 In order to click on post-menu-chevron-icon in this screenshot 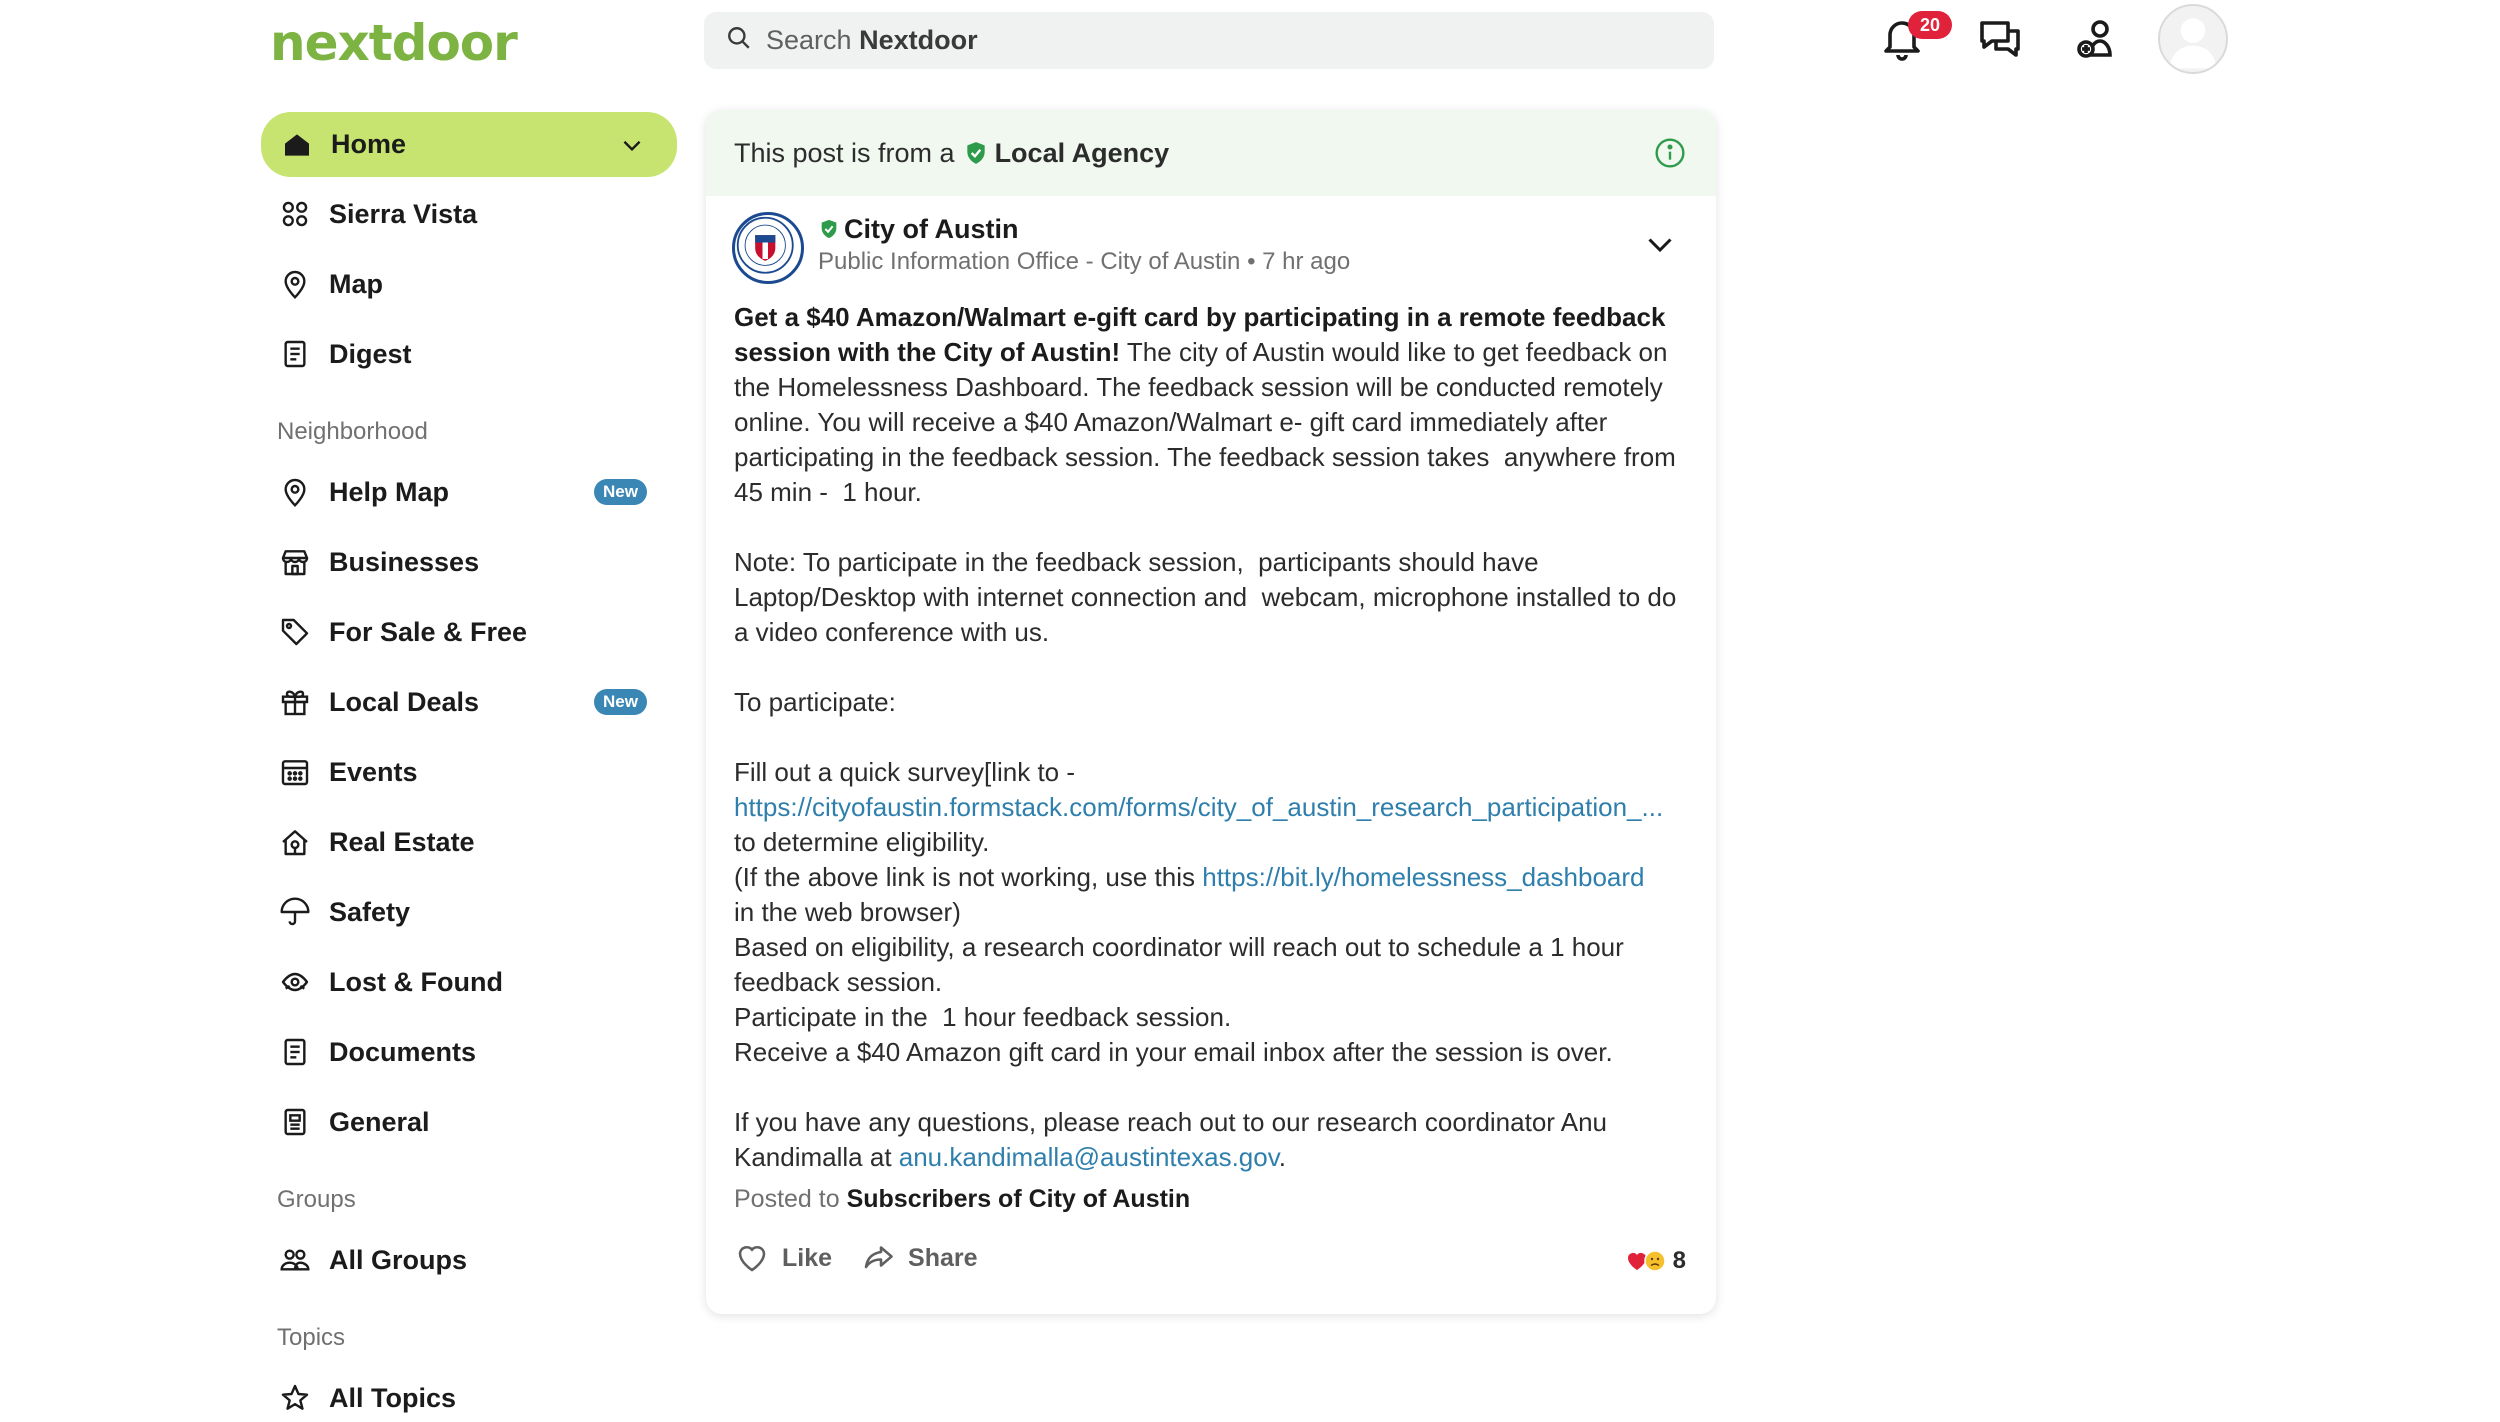, I will do `click(1660, 244)`.